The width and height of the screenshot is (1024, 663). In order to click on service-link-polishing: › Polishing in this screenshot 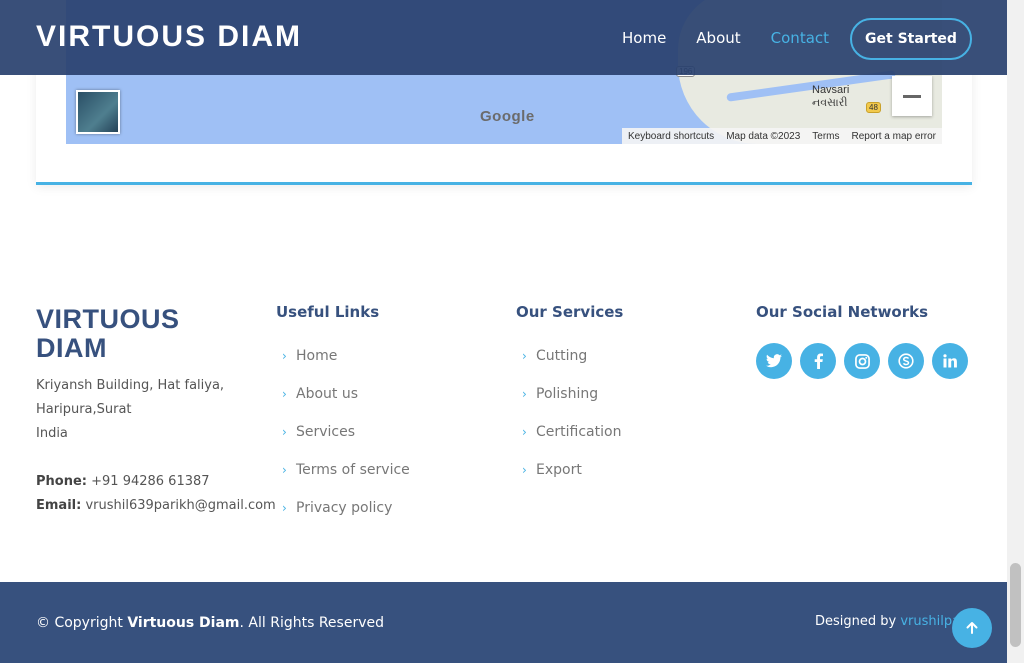, I will do `click(569, 394)`.